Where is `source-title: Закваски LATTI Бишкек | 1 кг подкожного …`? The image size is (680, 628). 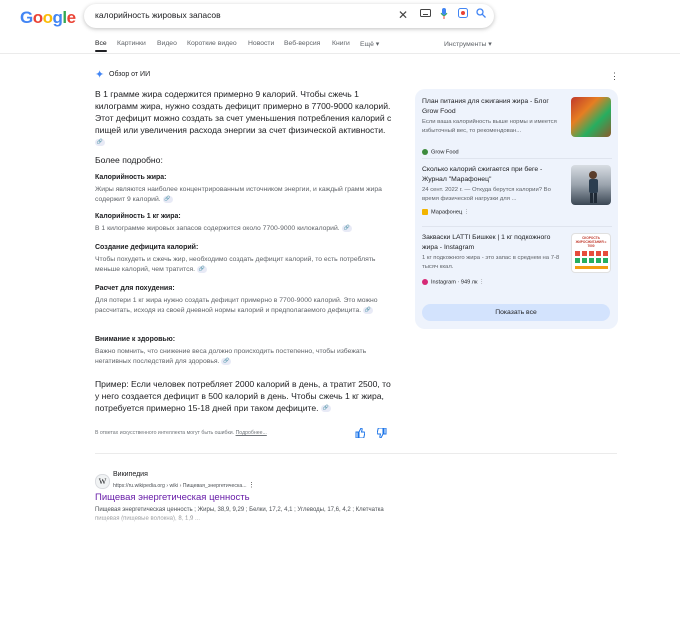
source-title: Закваски LATTI Бишкек | 1 кг подкожного … is located at coordinates (492, 242).